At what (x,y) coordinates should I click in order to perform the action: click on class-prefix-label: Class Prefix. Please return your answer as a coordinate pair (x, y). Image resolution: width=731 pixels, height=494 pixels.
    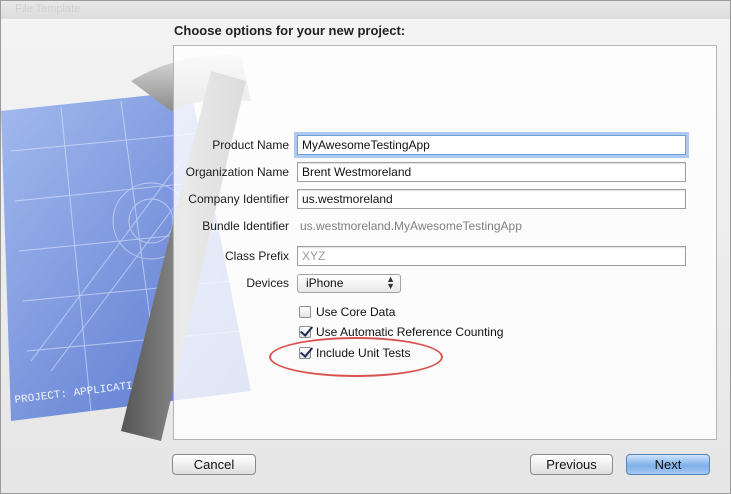
    Looking at the image, I should click on (256, 256).